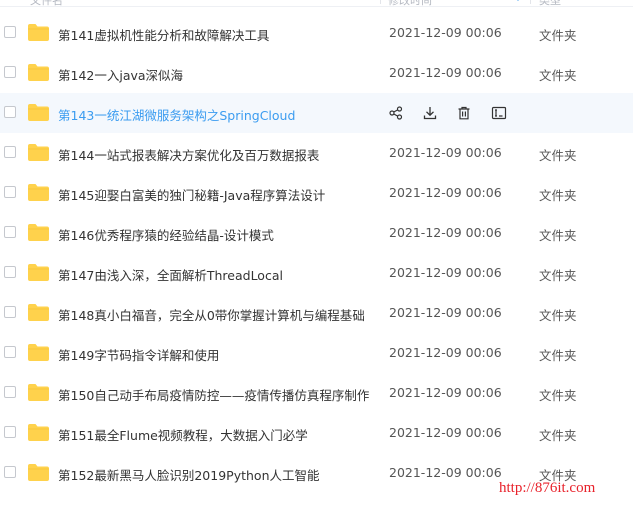  What do you see at coordinates (410, 4) in the screenshot?
I see `column-header-time: 修改时间` at bounding box center [410, 4].